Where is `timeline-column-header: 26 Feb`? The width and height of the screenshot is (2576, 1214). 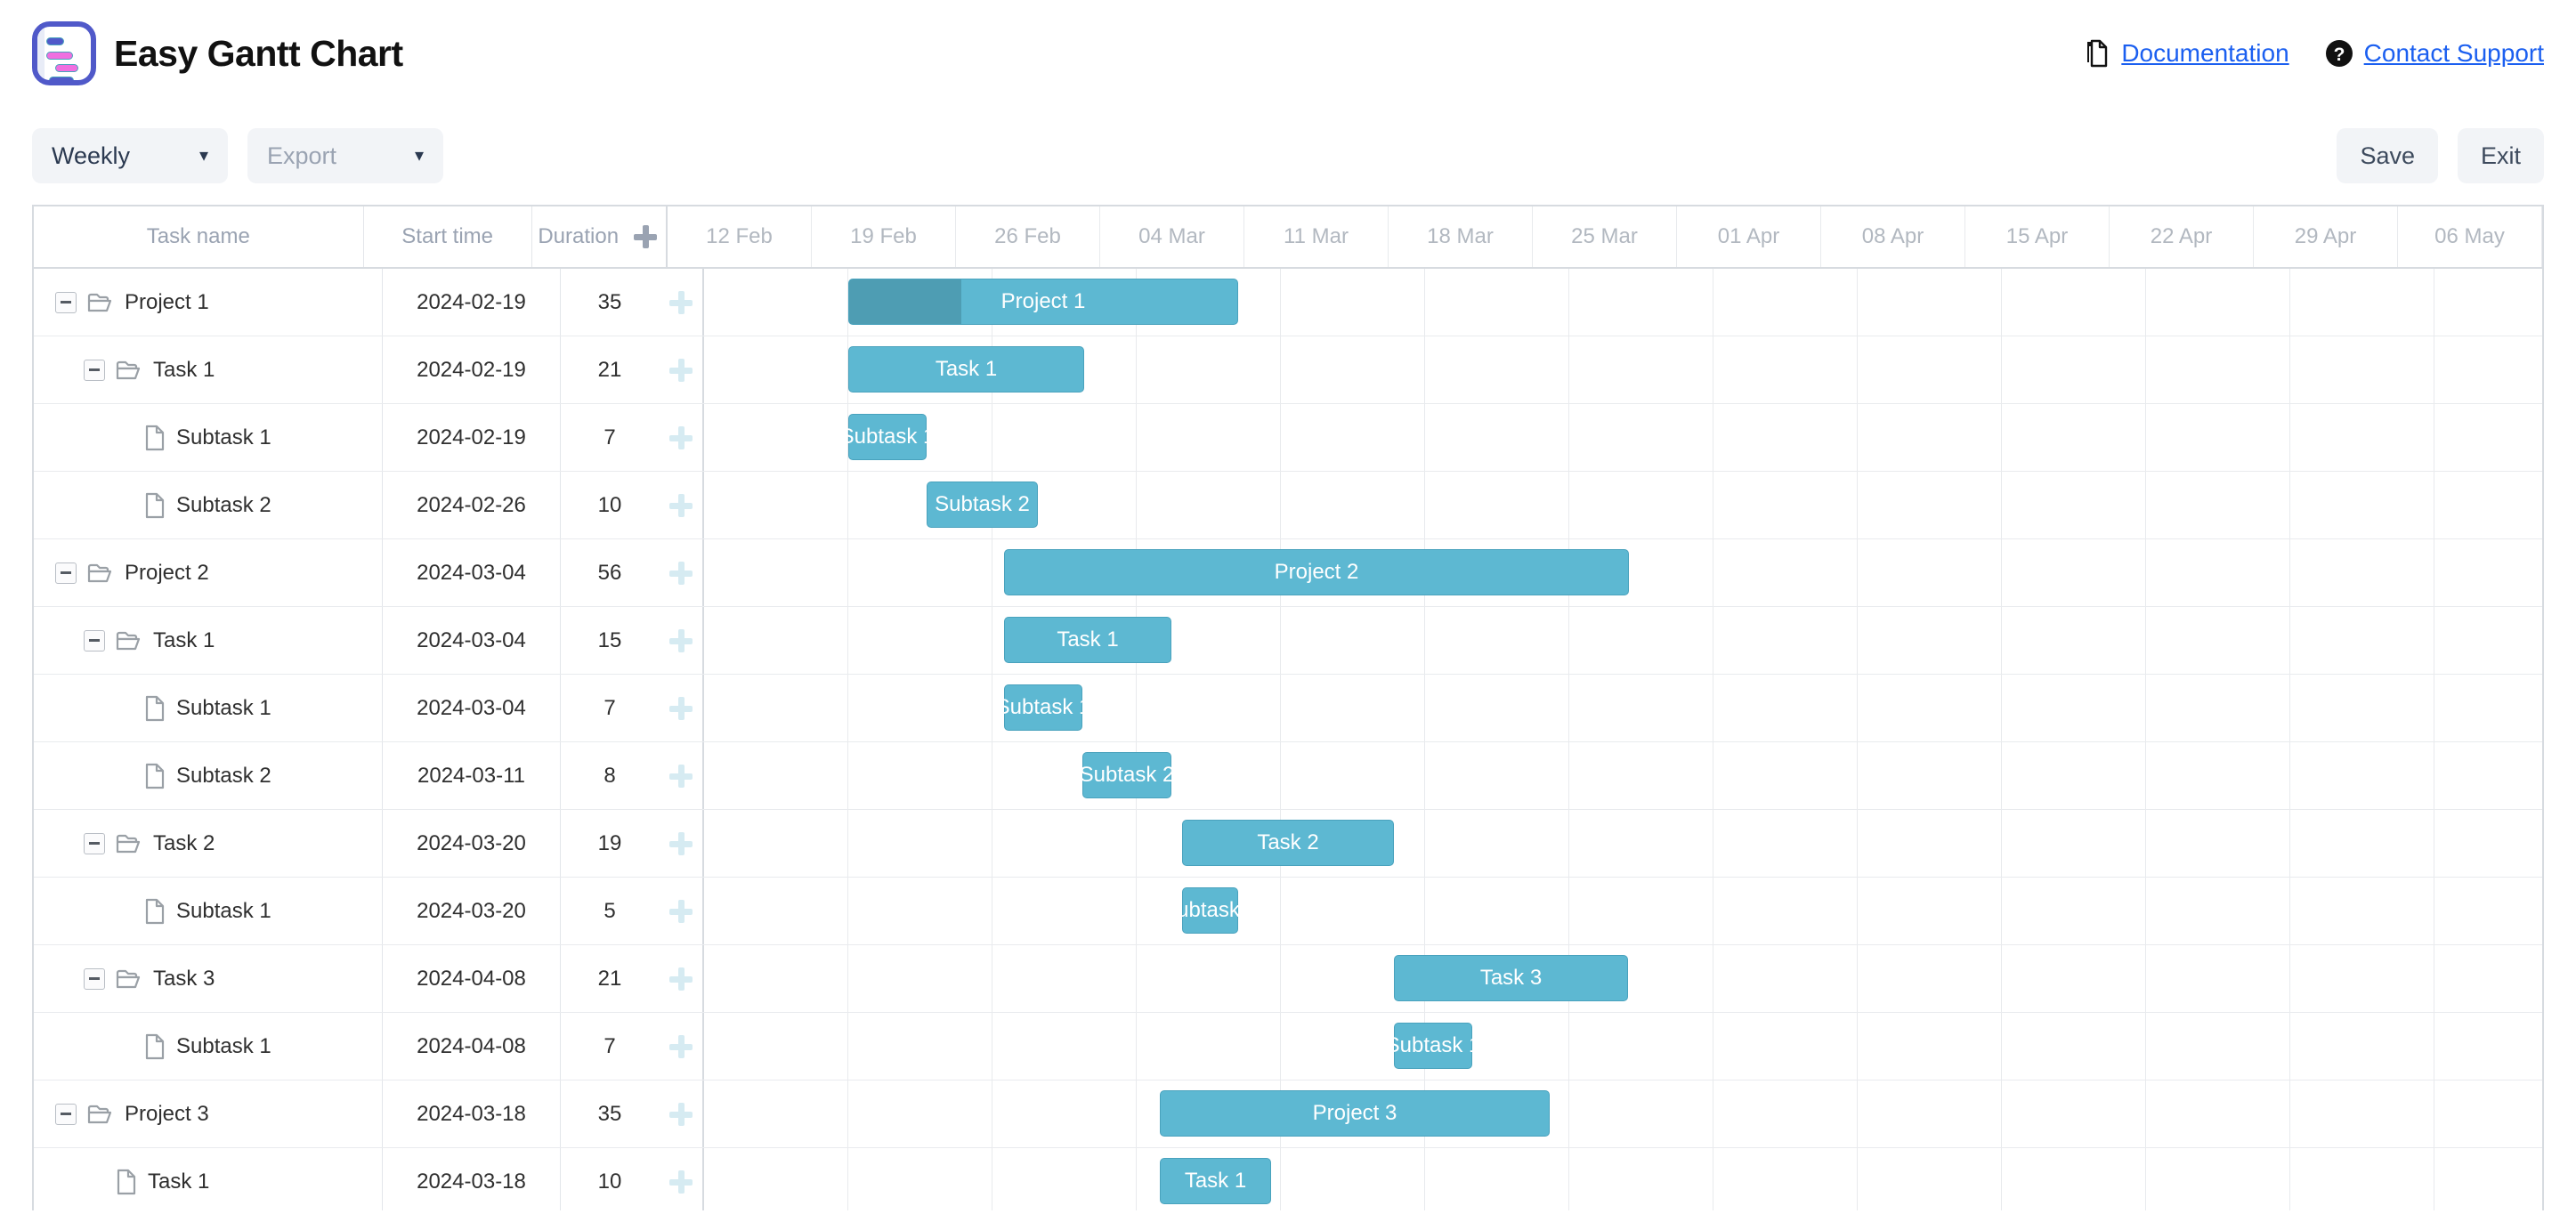 timeline-column-header: 26 Feb is located at coordinates (1028, 237).